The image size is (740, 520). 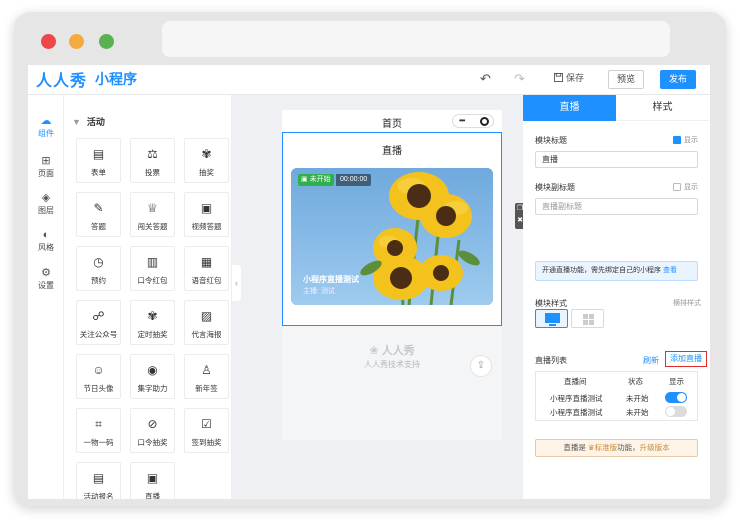 What do you see at coordinates (152, 334) in the screenshot?
I see `component-label: 定时抽奖` at bounding box center [152, 334].